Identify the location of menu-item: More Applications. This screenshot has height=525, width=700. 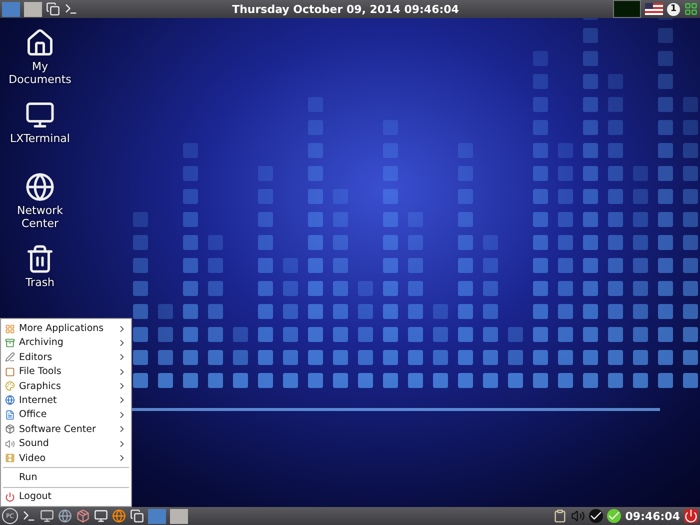
(66, 328).